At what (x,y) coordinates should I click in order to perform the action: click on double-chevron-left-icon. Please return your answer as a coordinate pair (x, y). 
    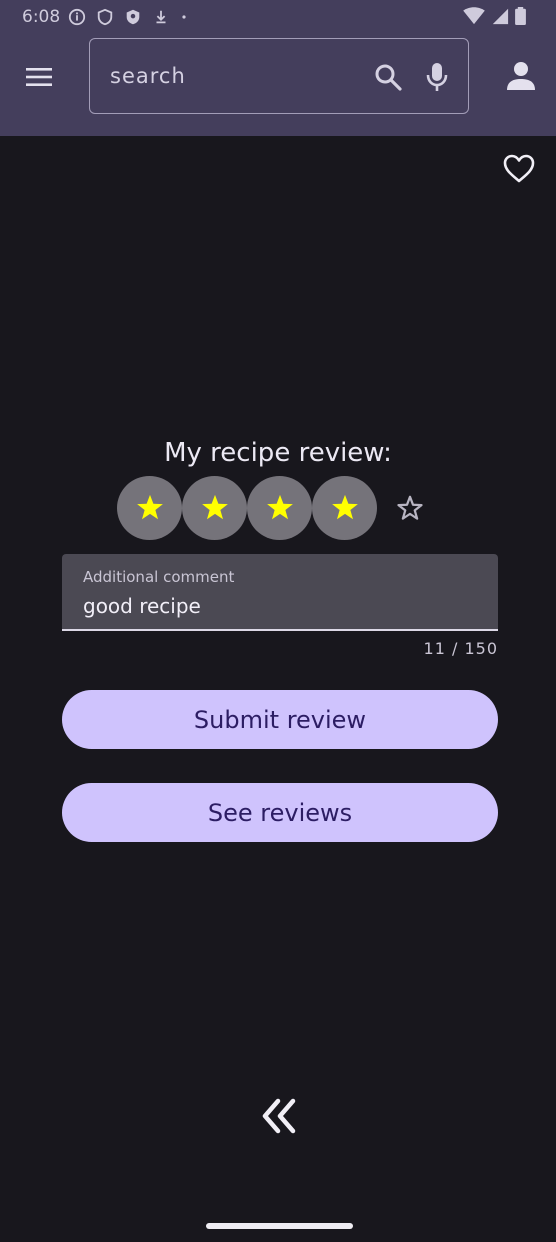
    Looking at the image, I should click on (279, 1116).